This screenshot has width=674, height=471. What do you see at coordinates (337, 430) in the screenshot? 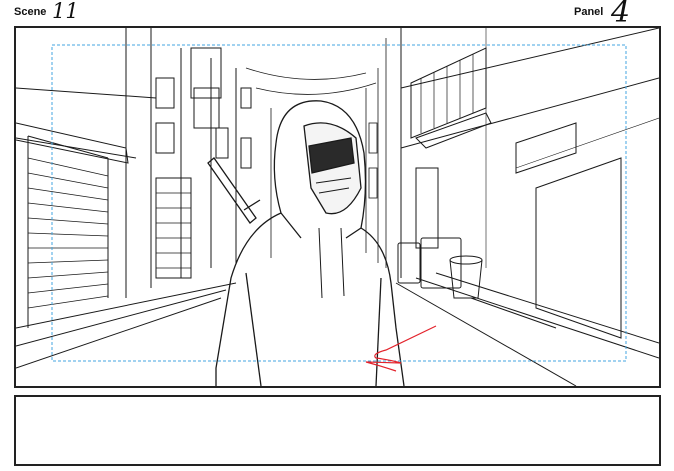
I see `notes-box` at bounding box center [337, 430].